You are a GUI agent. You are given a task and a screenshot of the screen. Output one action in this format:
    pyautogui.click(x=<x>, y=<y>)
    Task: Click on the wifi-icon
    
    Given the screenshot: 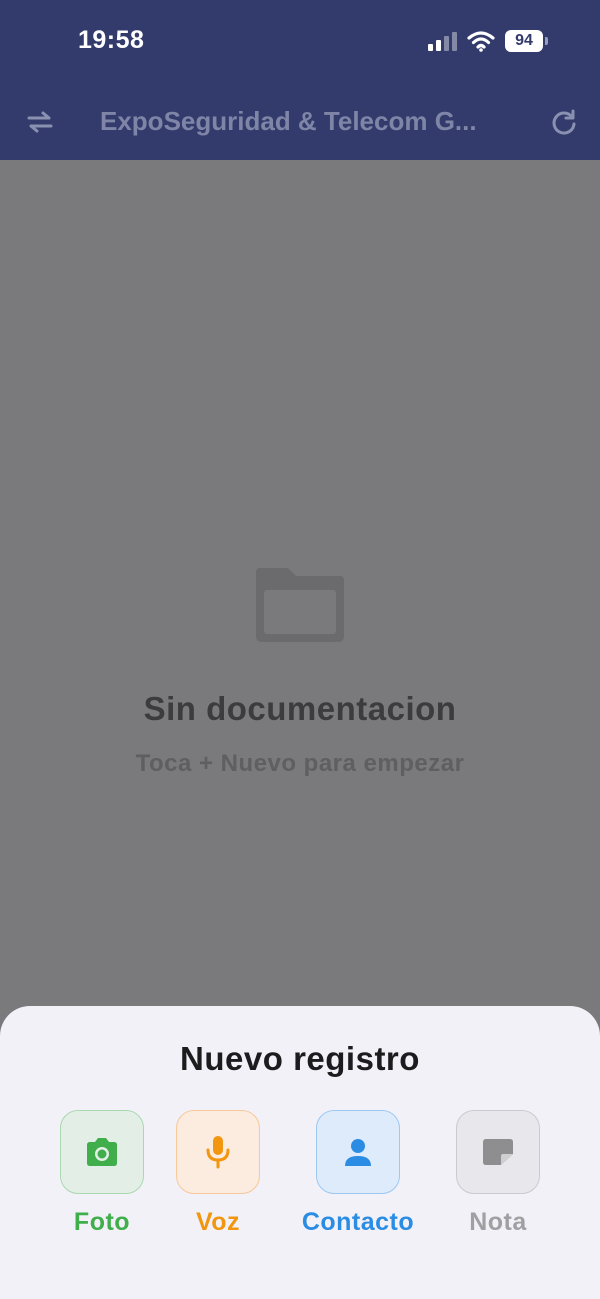 What is the action you would take?
    pyautogui.click(x=481, y=41)
    